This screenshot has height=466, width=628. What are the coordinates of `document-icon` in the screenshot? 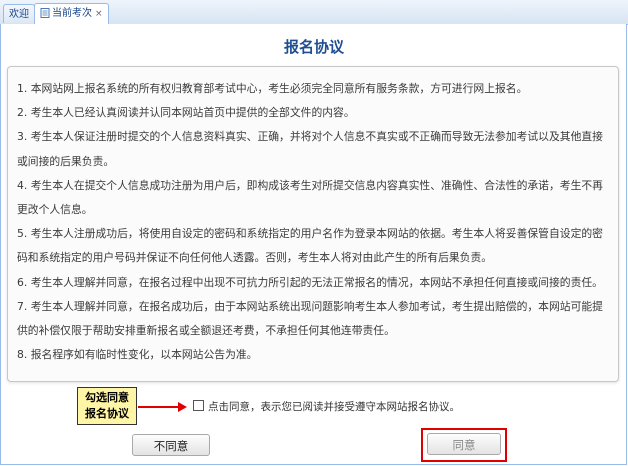 It's located at (45, 13).